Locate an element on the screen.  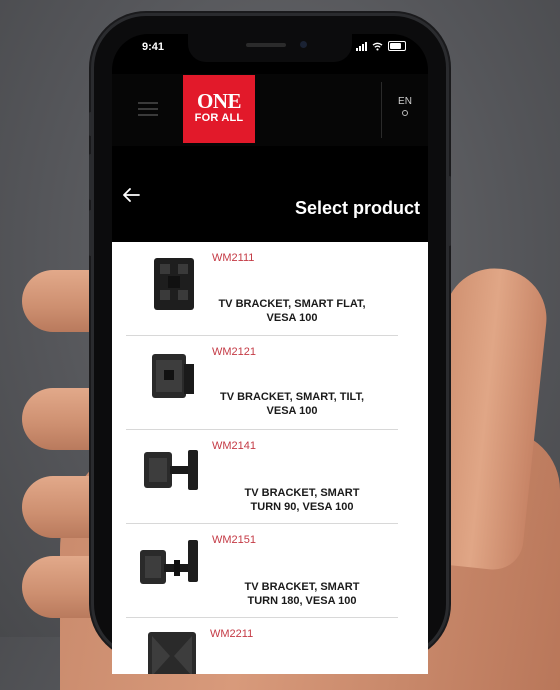
wifi-icon is located at coordinates (377, 46).